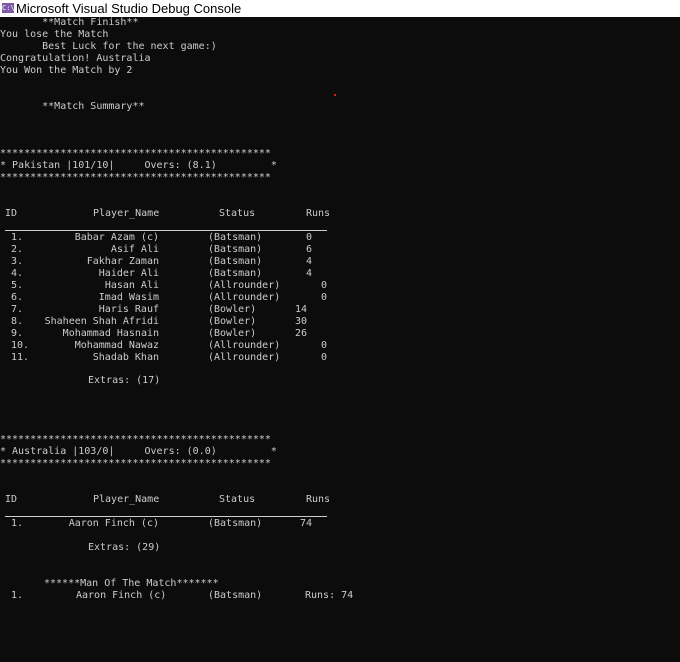  Describe the element at coordinates (301, 333) in the screenshot. I see `player-runs: 26` at that location.